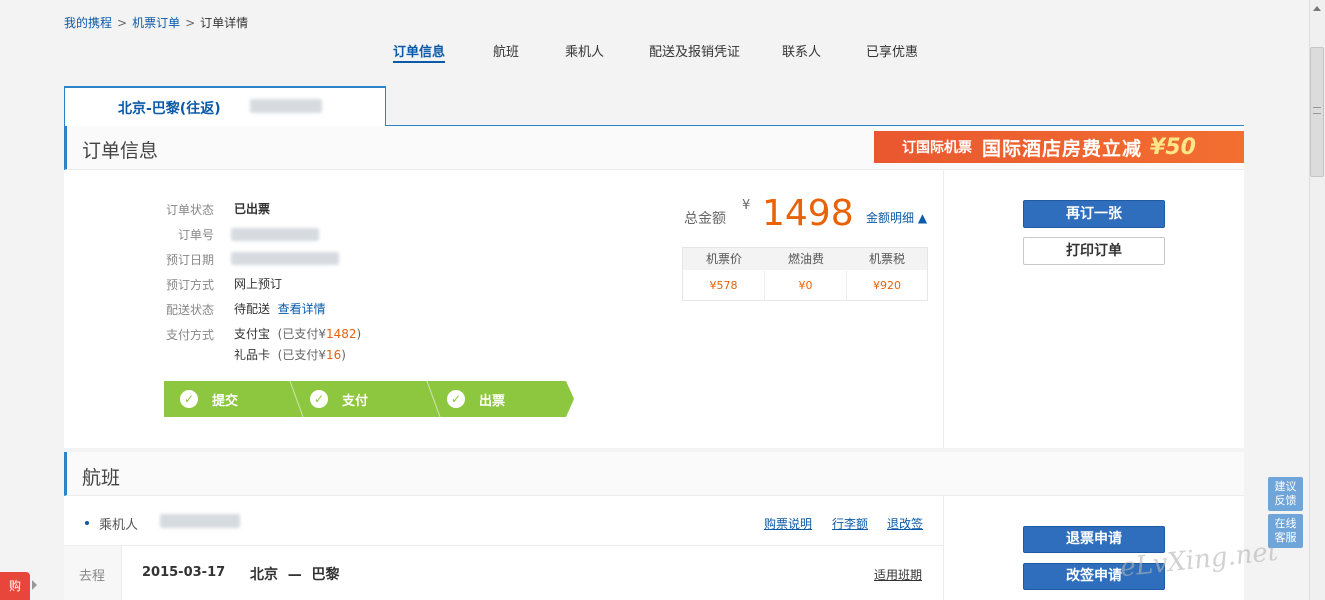 The image size is (1325, 600). I want to click on row-divider, so click(503, 545).